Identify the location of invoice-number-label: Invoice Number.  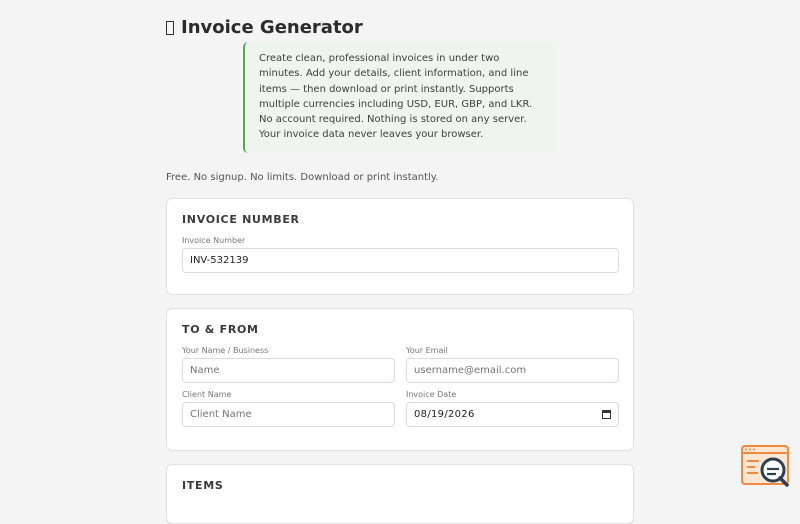
(214, 240).